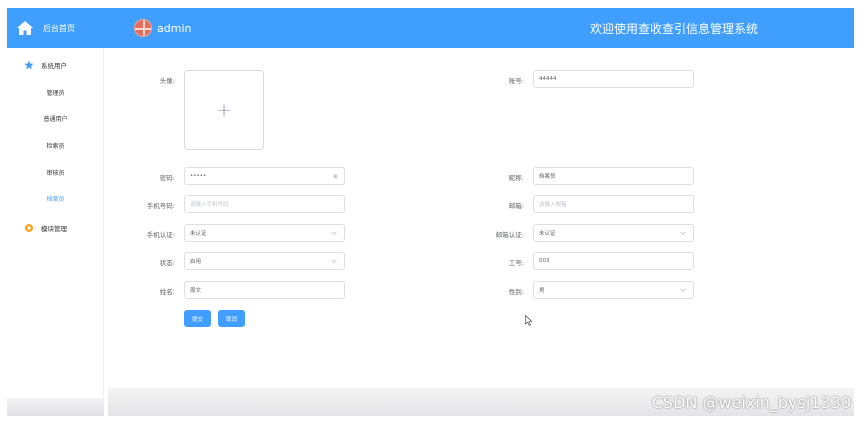  What do you see at coordinates (751, 402) in the screenshot?
I see `watermark: CSDN @weixin_bysj1330` at bounding box center [751, 402].